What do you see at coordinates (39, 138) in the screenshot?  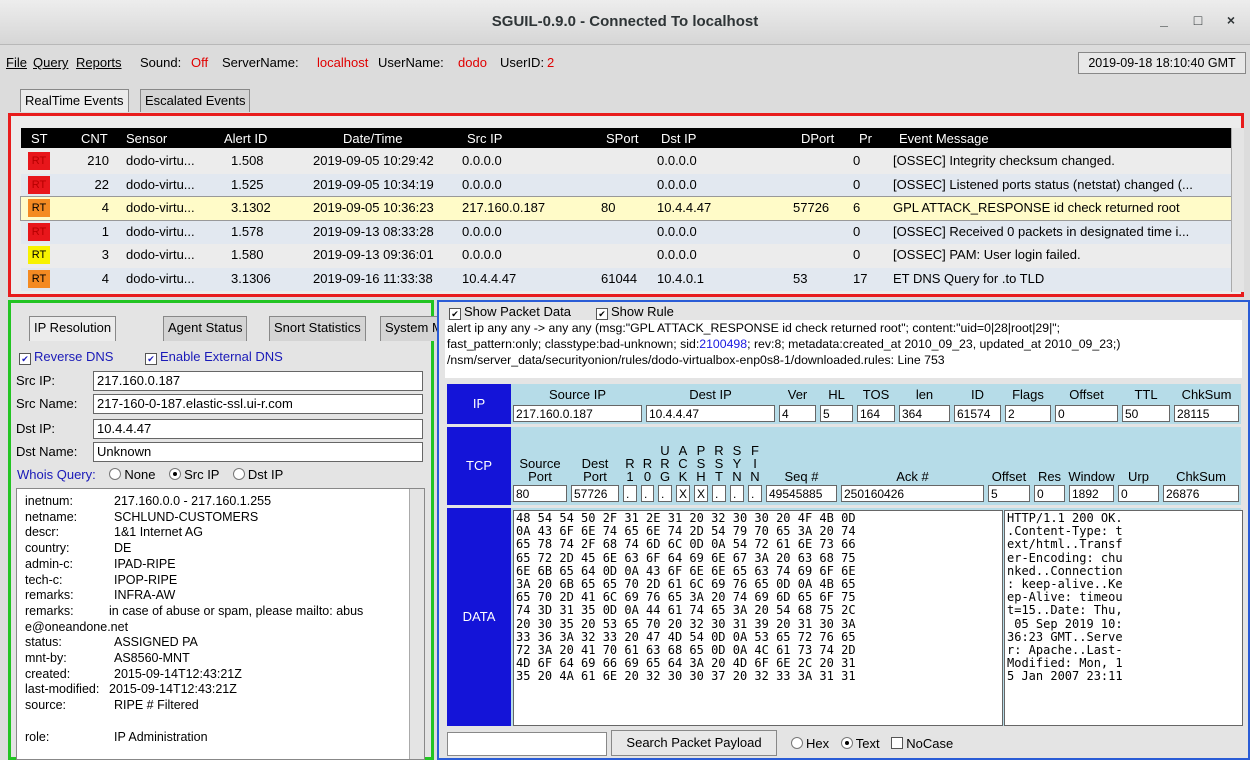 I see `col-st: ST` at bounding box center [39, 138].